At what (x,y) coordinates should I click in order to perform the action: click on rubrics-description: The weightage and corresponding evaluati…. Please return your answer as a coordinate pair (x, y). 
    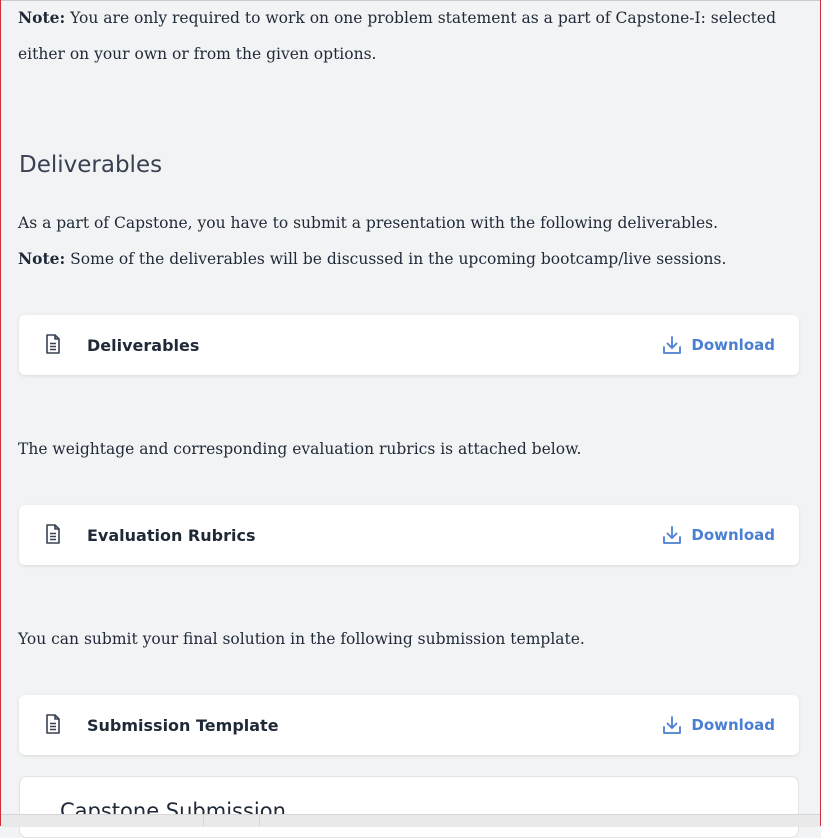
    Looking at the image, I should click on (300, 449).